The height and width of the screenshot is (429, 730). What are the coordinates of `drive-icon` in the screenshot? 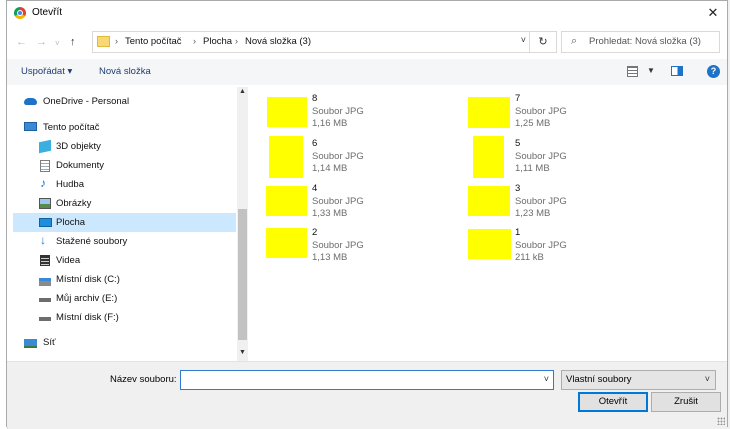 It's located at (45, 300).